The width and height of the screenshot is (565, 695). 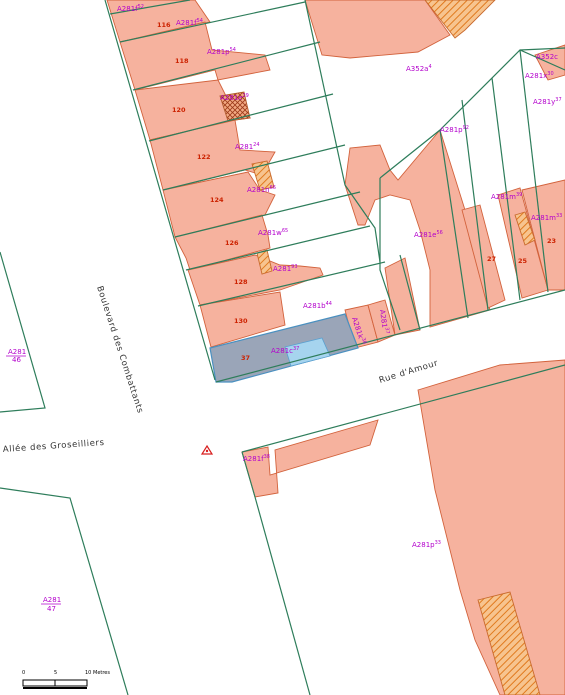 I want to click on house-number-120: 120, so click(x=179, y=110).